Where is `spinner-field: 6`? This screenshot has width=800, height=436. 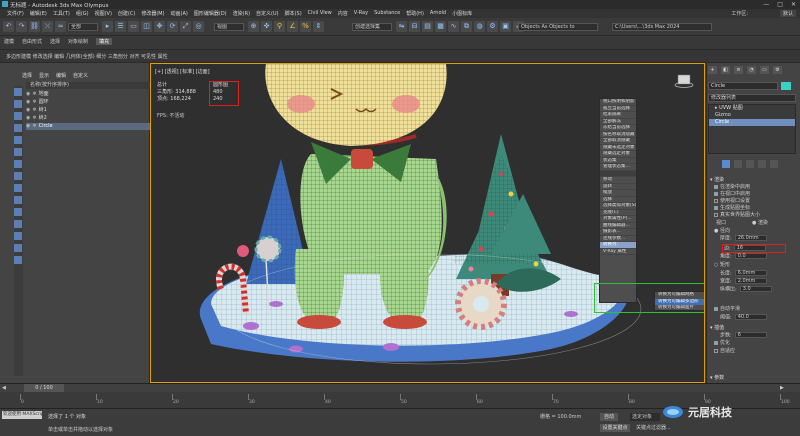
spinner-field: 6 is located at coordinates (750, 335).